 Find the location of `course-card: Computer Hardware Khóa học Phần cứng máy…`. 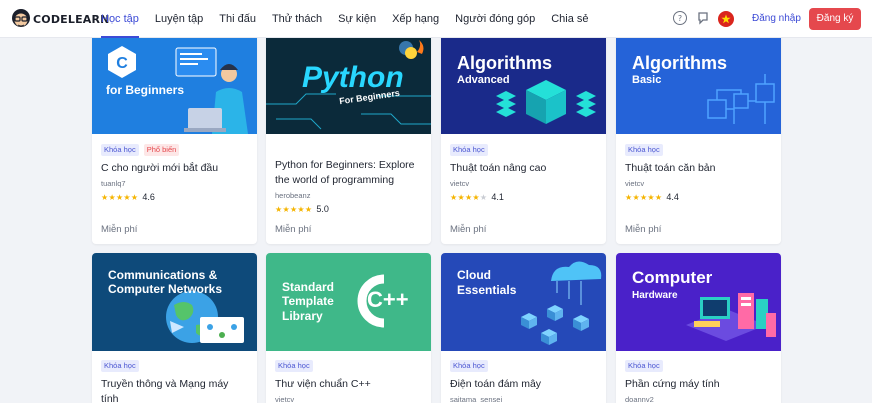

course-card: Computer Hardware Khóa học Phần cứng máy… is located at coordinates (698, 328).